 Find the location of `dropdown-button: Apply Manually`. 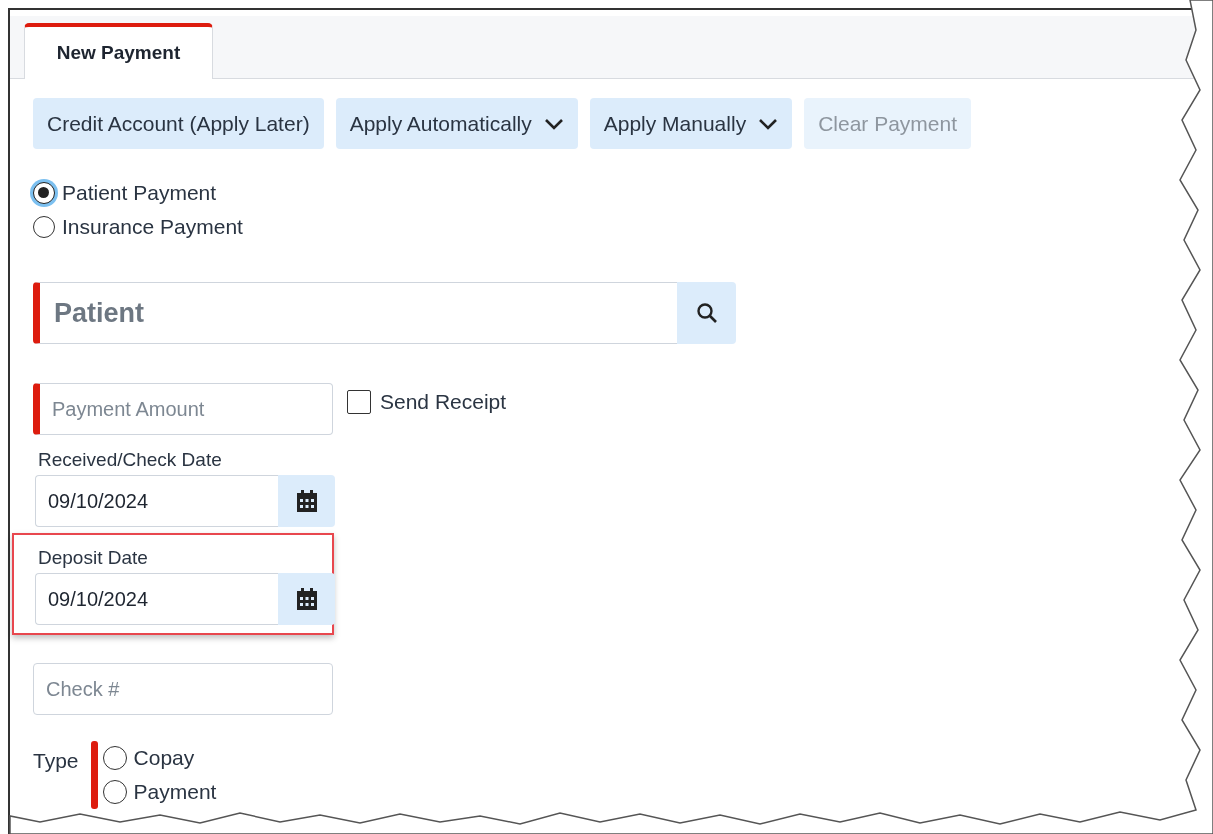

dropdown-button: Apply Manually is located at coordinates (691, 123).